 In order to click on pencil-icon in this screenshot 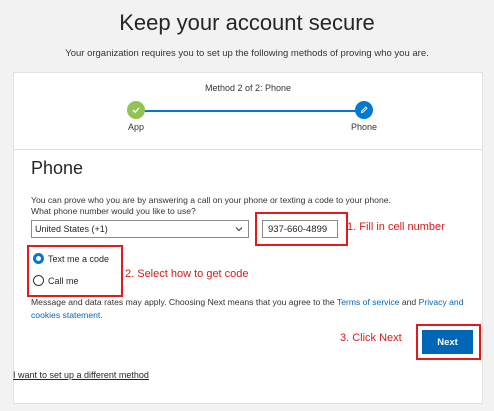, I will do `click(364, 110)`.